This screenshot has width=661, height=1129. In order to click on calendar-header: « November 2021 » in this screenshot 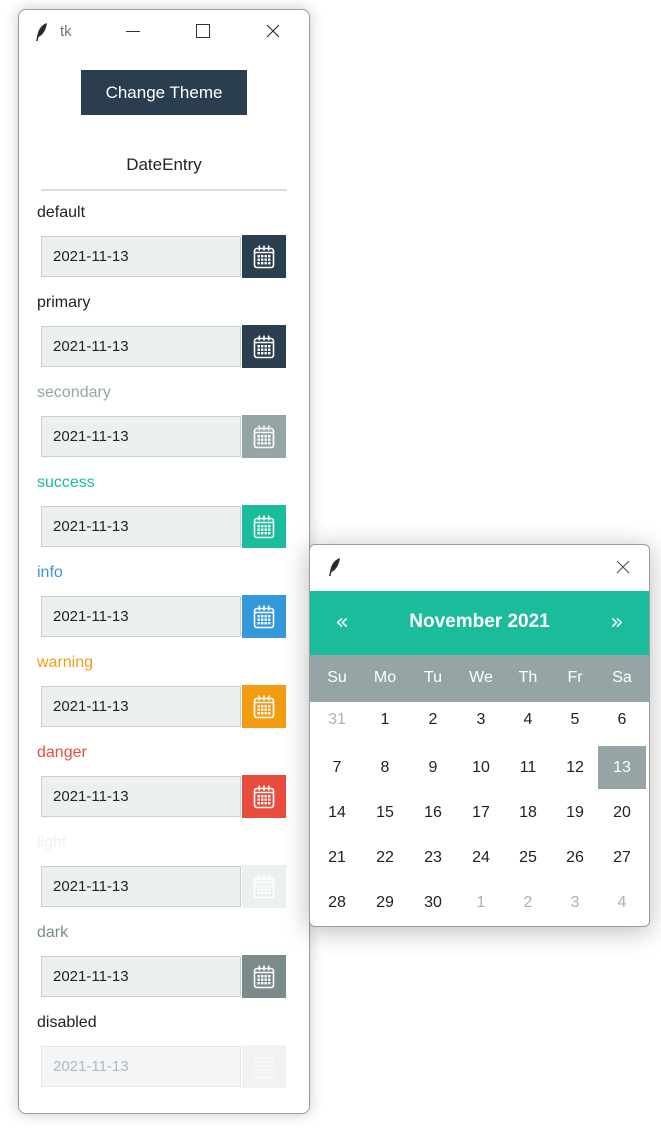, I will do `click(479, 623)`.